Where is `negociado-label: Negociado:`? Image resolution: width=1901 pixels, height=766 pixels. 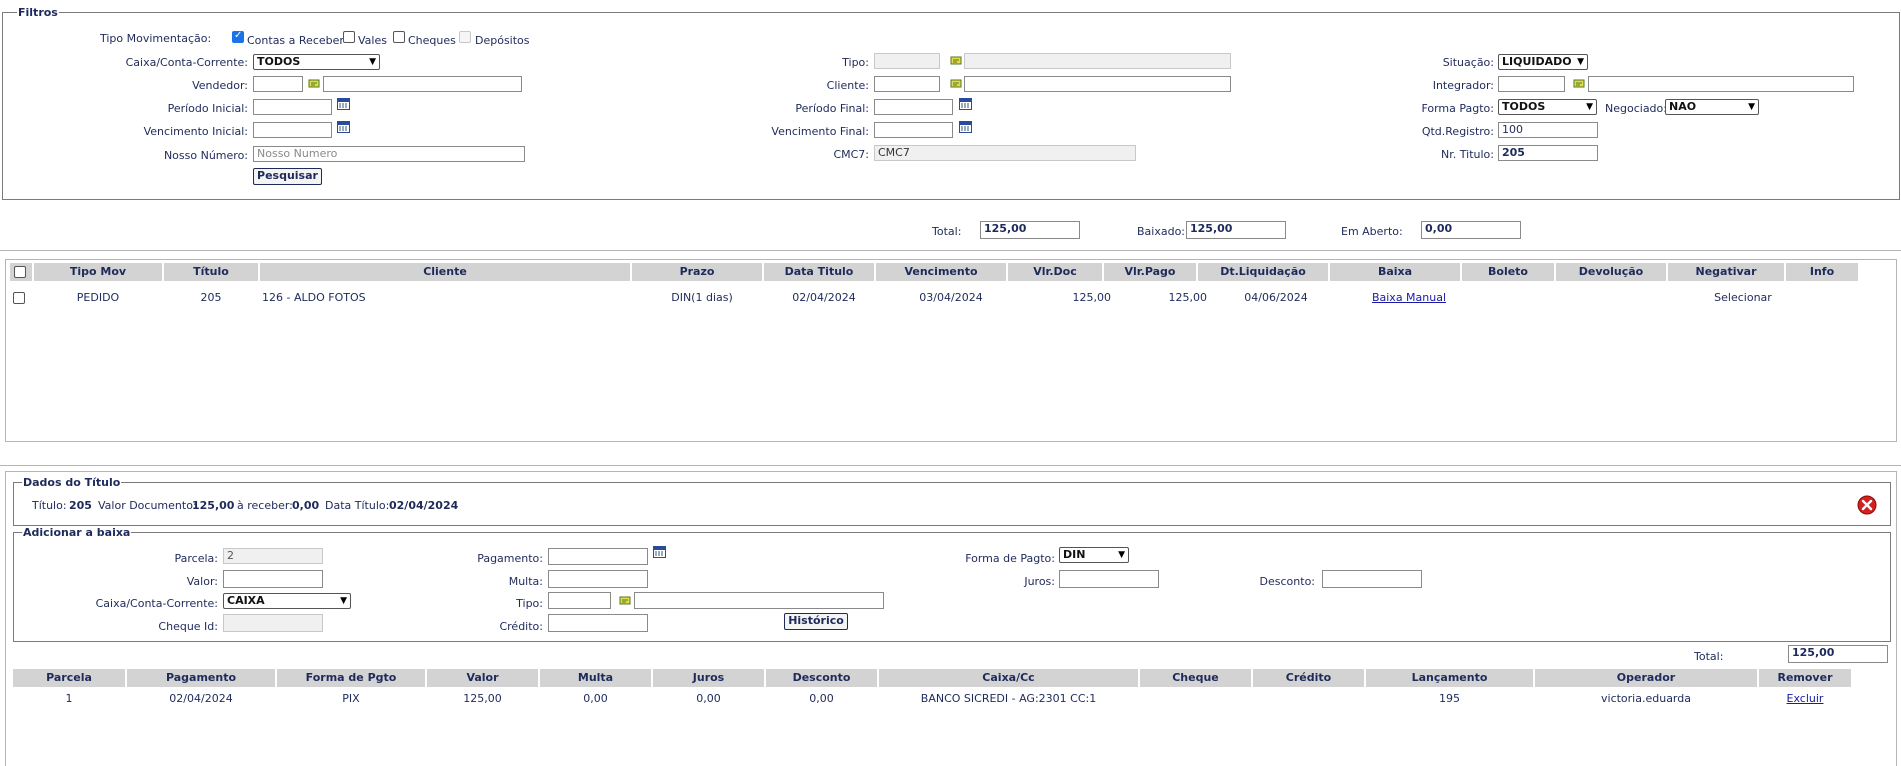 negociado-label: Negociado: is located at coordinates (1636, 108).